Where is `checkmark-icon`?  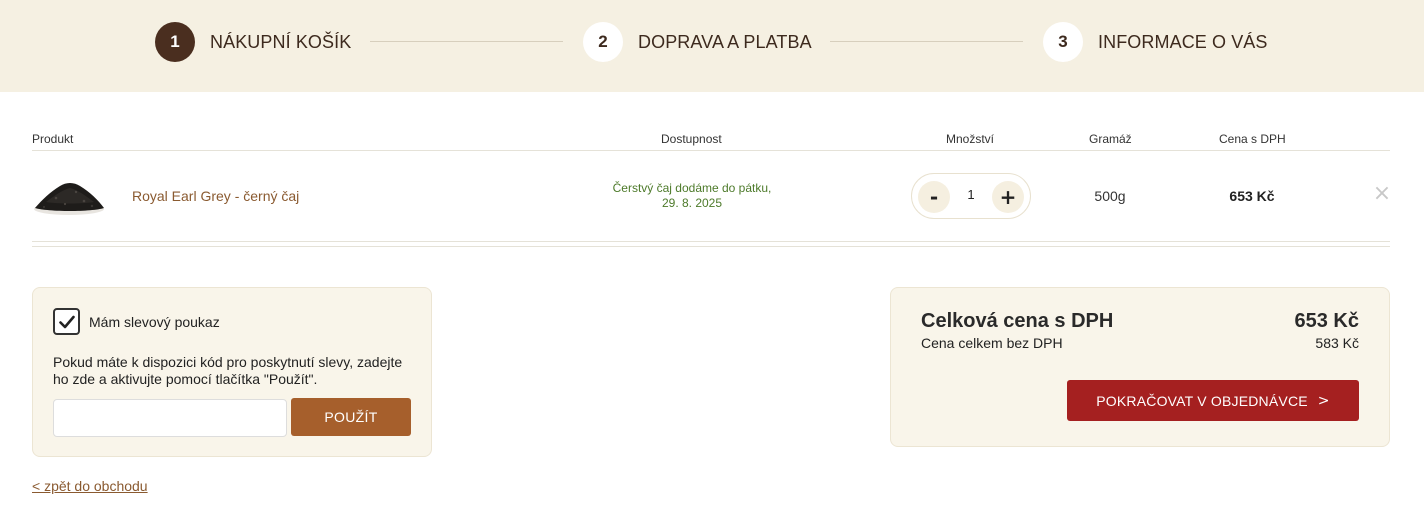
checkmark-icon is located at coordinates (66, 321).